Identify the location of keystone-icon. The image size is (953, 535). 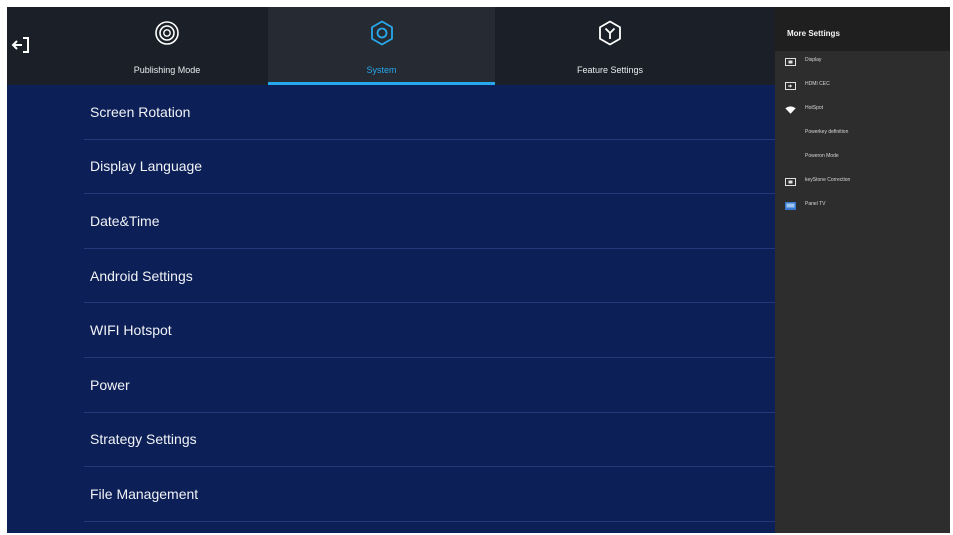
(790, 182).